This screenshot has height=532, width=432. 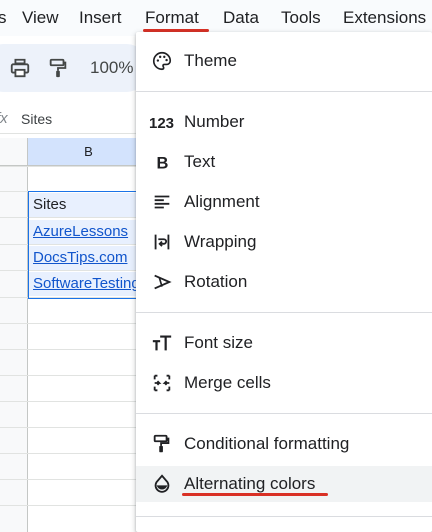 I want to click on menu-label: Conditional formatting, so click(x=267, y=443).